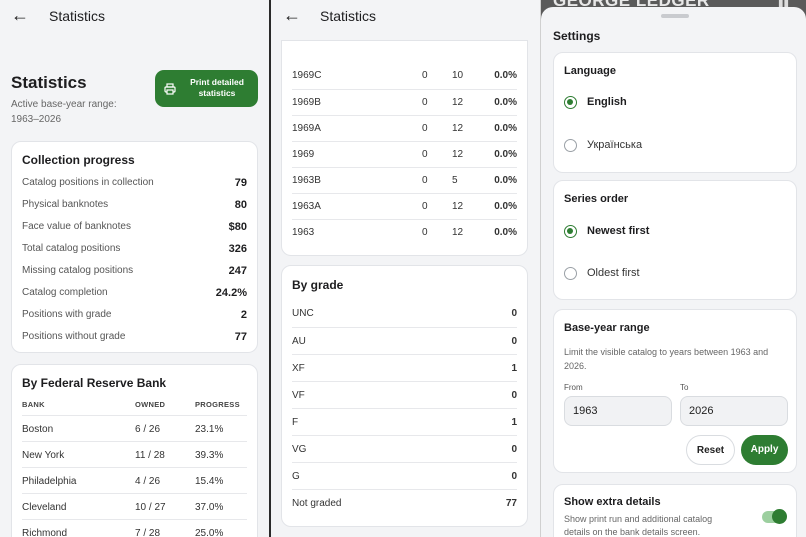 The height and width of the screenshot is (537, 806). I want to click on grade-count: 1, so click(514, 368).